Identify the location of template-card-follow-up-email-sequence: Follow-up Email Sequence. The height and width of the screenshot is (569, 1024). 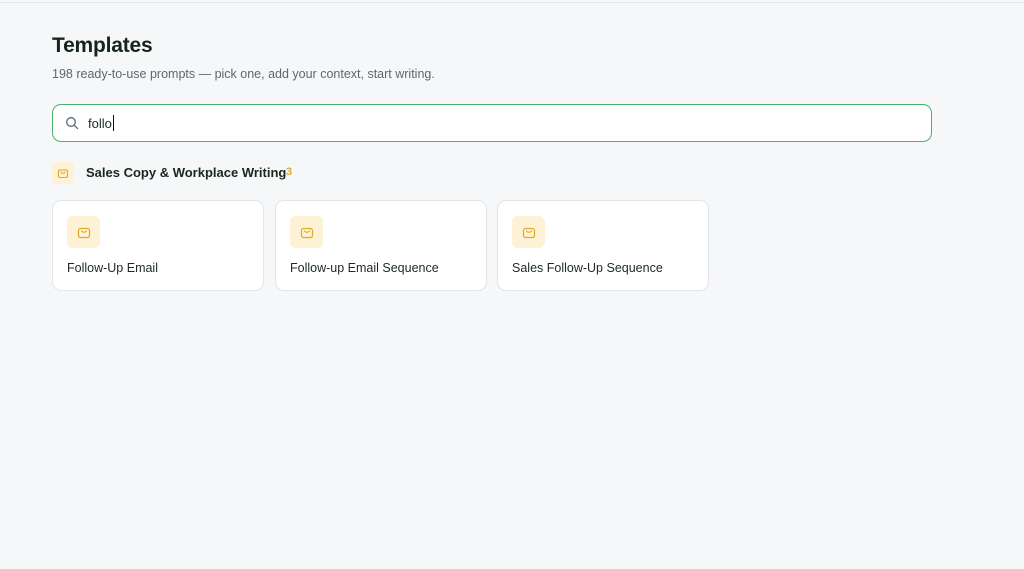
(381, 245).